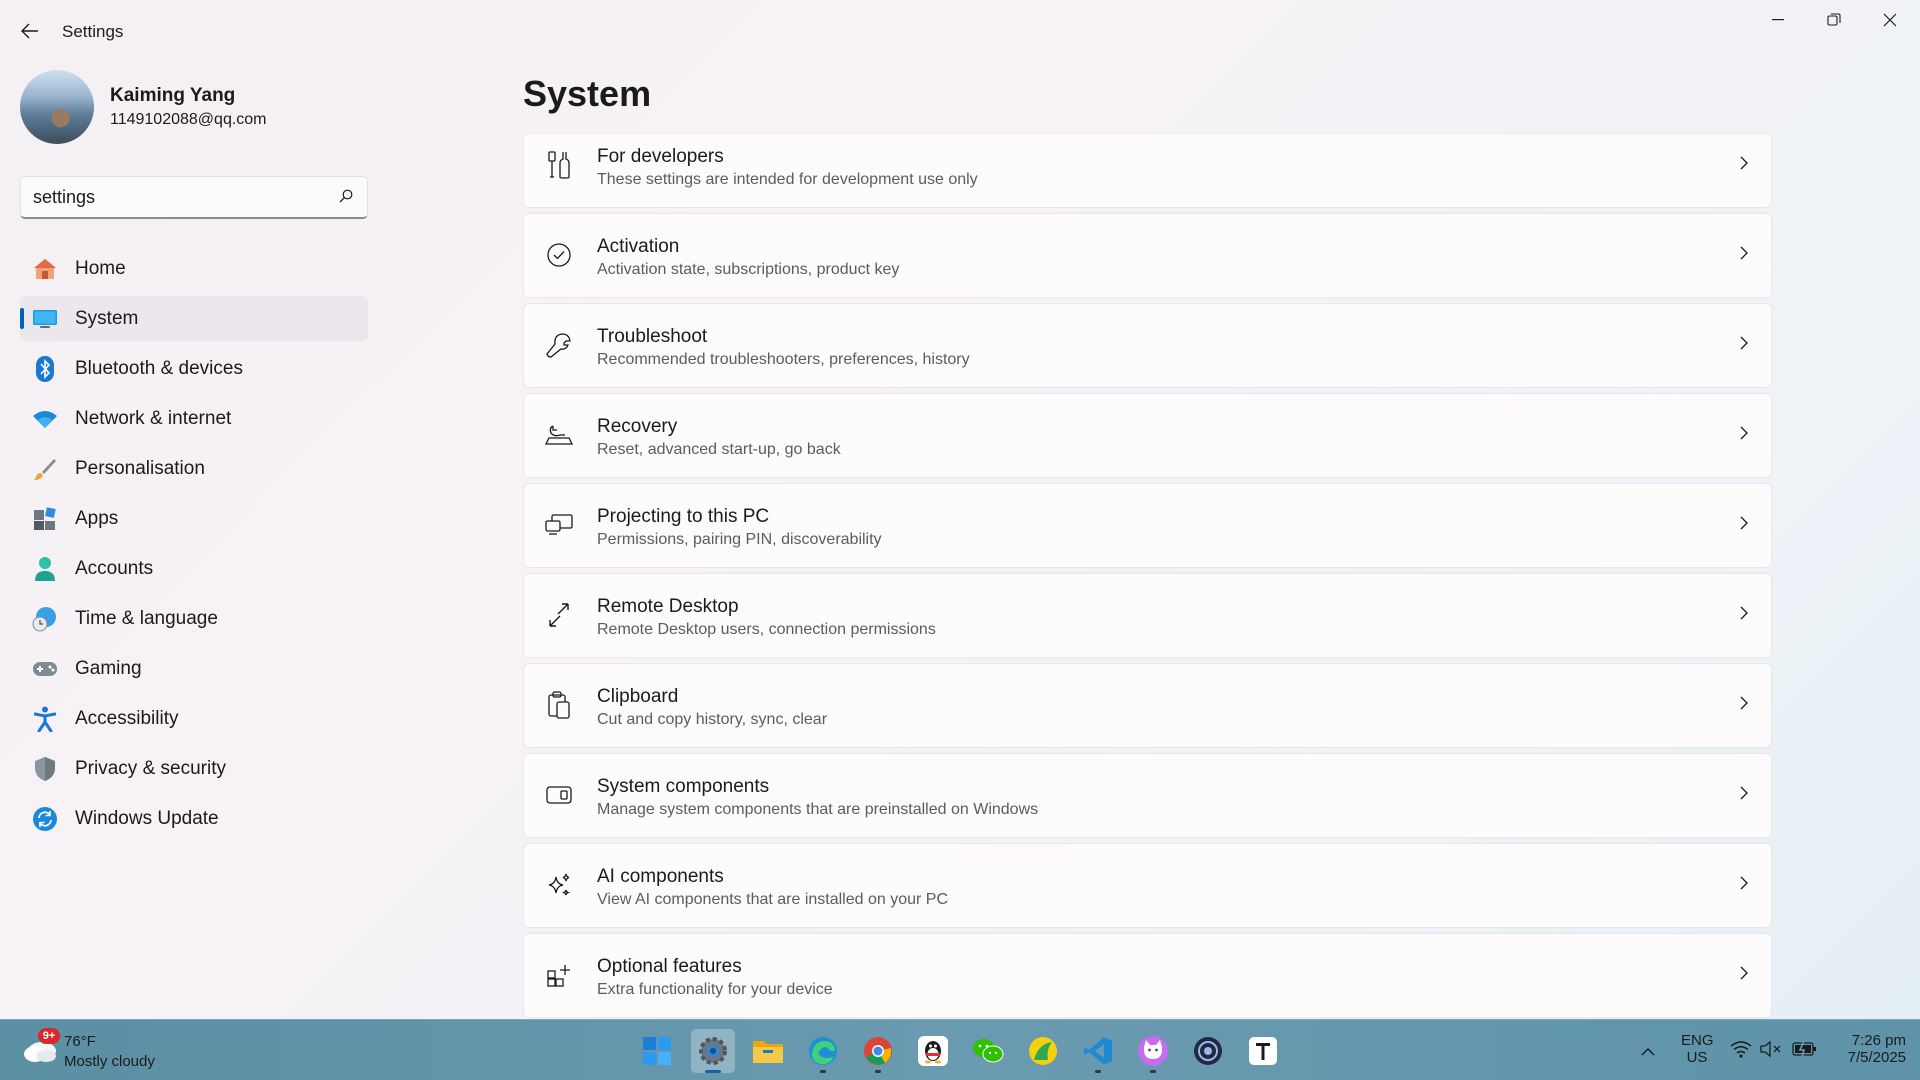  Describe the element at coordinates (660, 876) in the screenshot. I see `card-title: AI components` at that location.